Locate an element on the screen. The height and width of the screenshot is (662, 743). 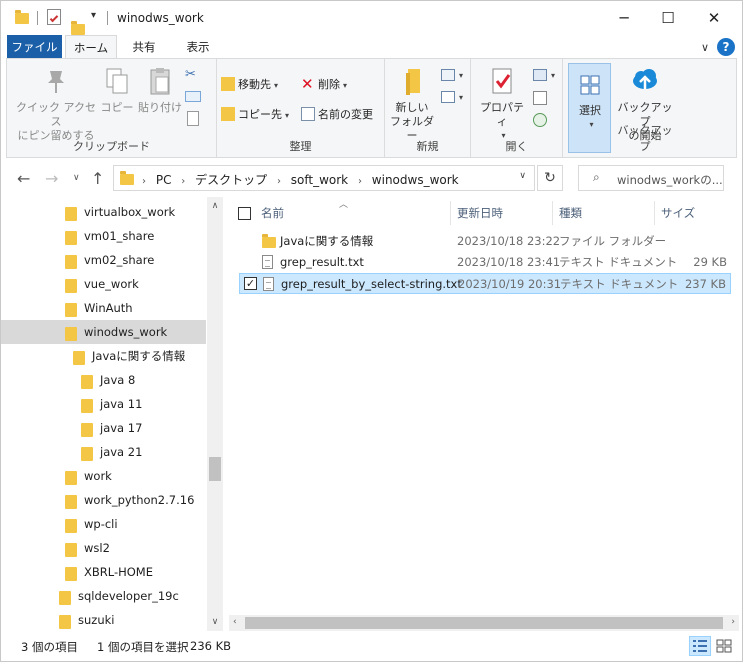
nav-tree-item: vm01_share is located at coordinates (103, 236).